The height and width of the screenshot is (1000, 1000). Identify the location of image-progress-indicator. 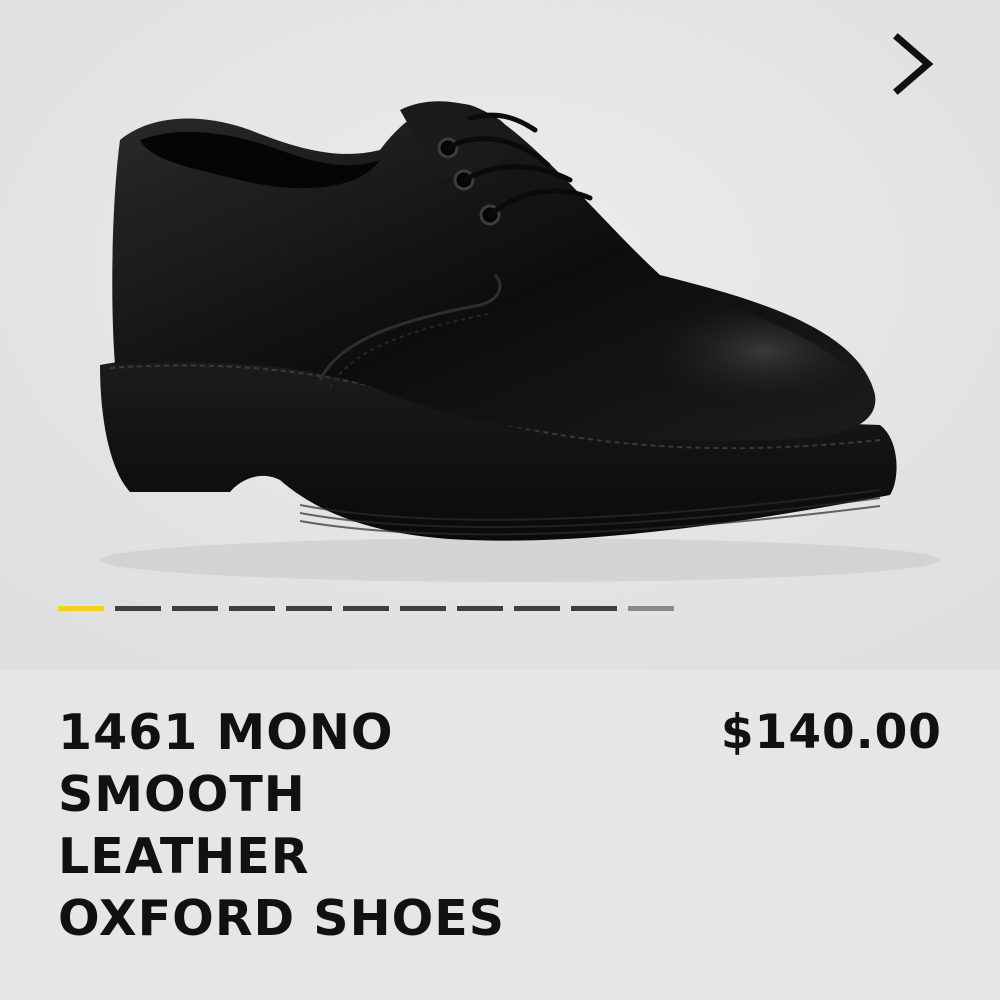
(366, 609).